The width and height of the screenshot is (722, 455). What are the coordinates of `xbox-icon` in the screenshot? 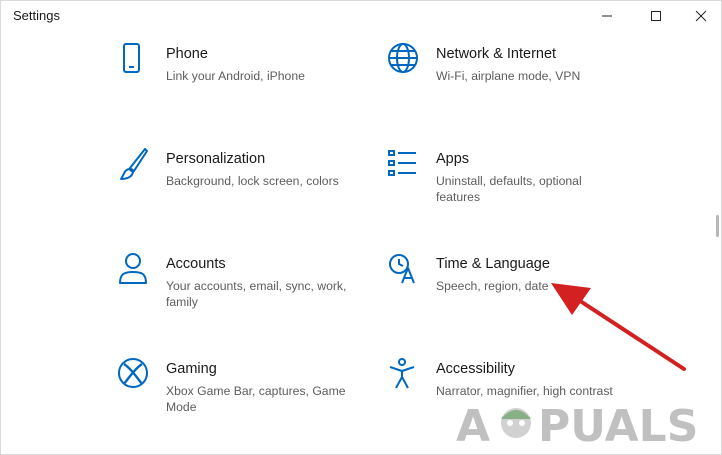 It's located at (138, 378).